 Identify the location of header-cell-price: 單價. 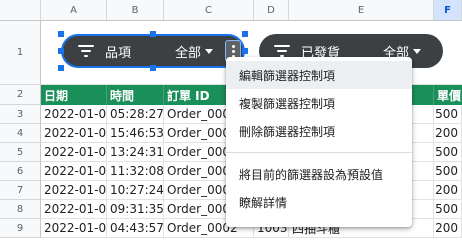
(448, 95).